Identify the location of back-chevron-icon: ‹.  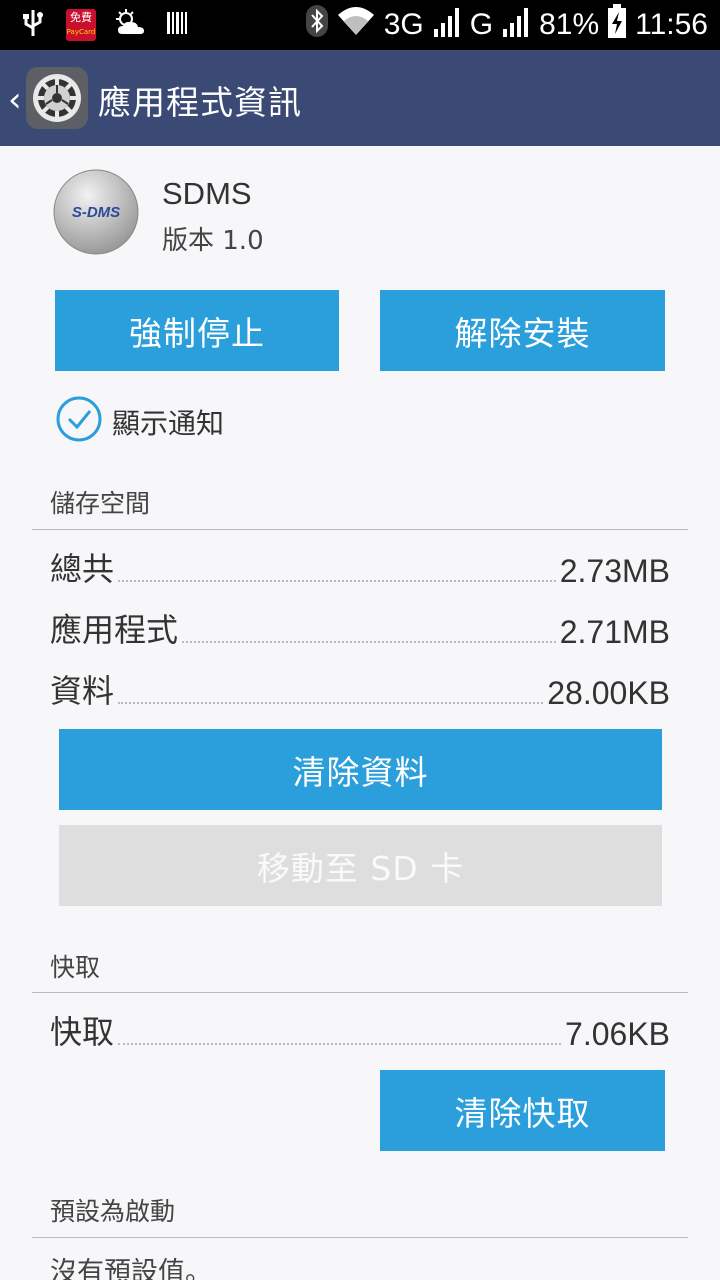
(15, 100).